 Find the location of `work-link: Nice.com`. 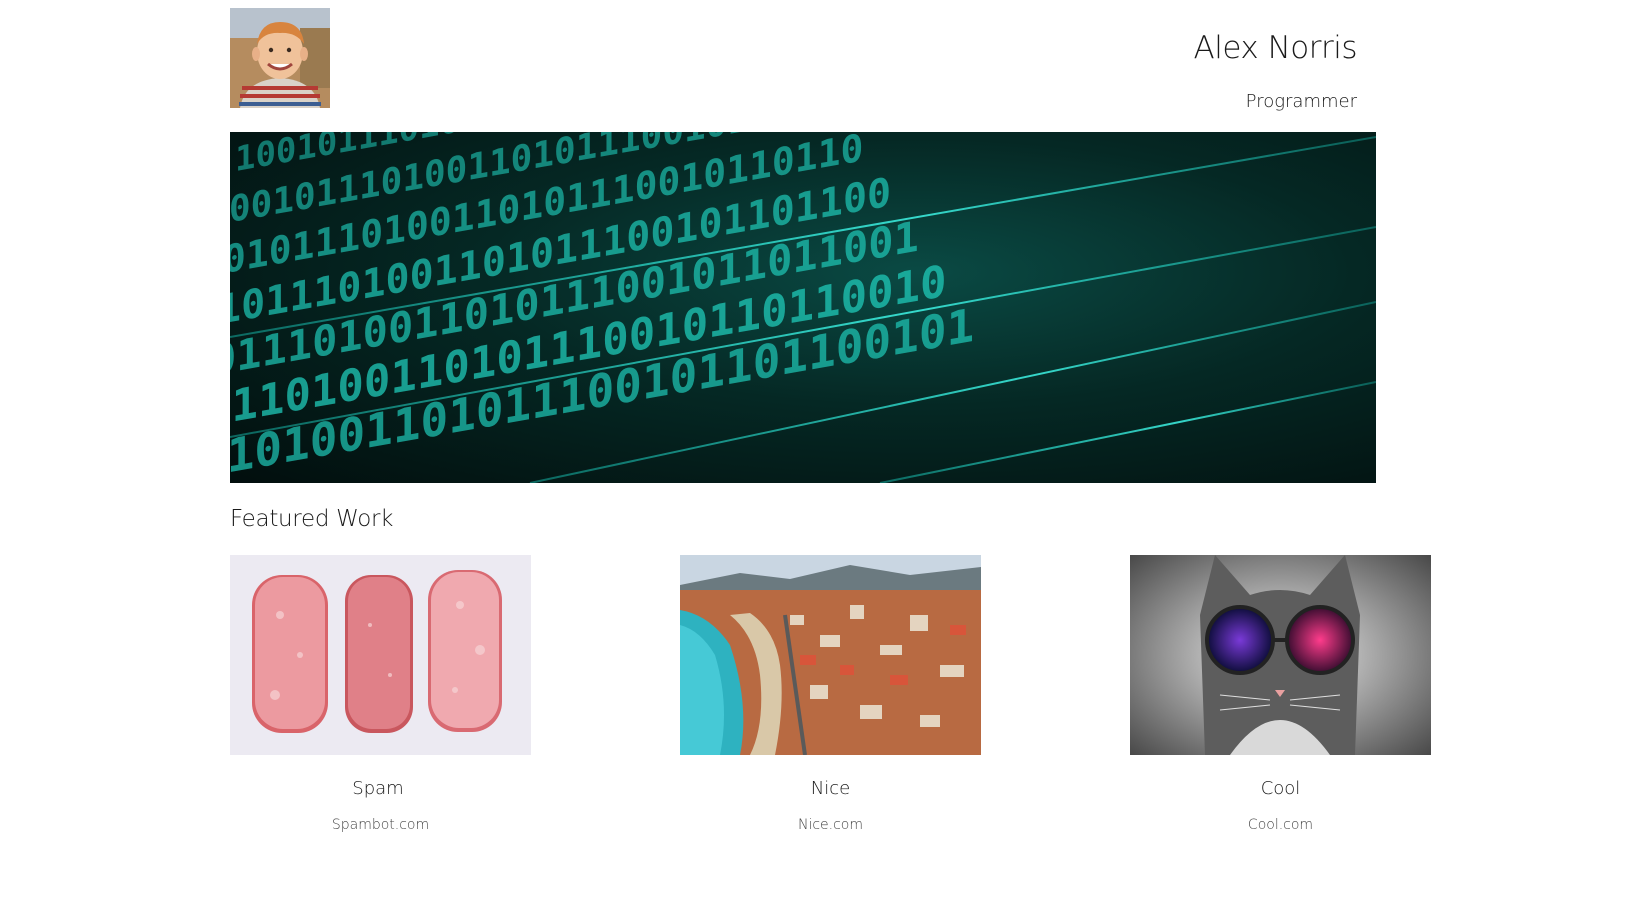

work-link: Nice.com is located at coordinates (830, 825).